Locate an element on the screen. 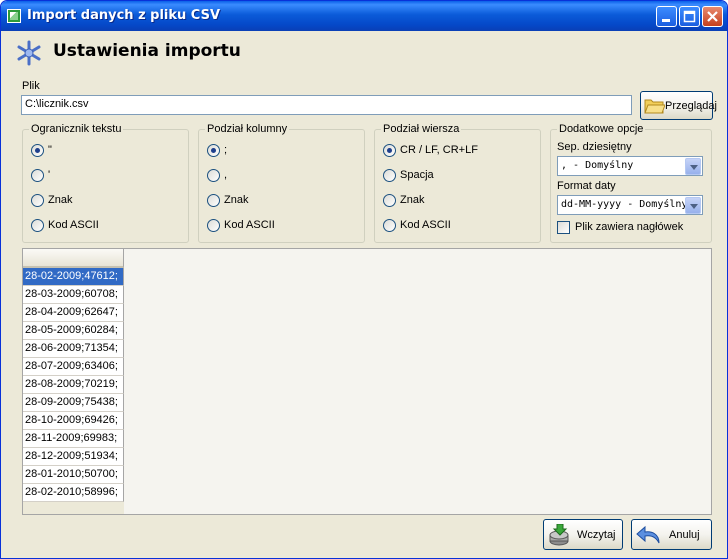 The height and width of the screenshot is (559, 728). column-split-radio-comma is located at coordinates (213, 175).